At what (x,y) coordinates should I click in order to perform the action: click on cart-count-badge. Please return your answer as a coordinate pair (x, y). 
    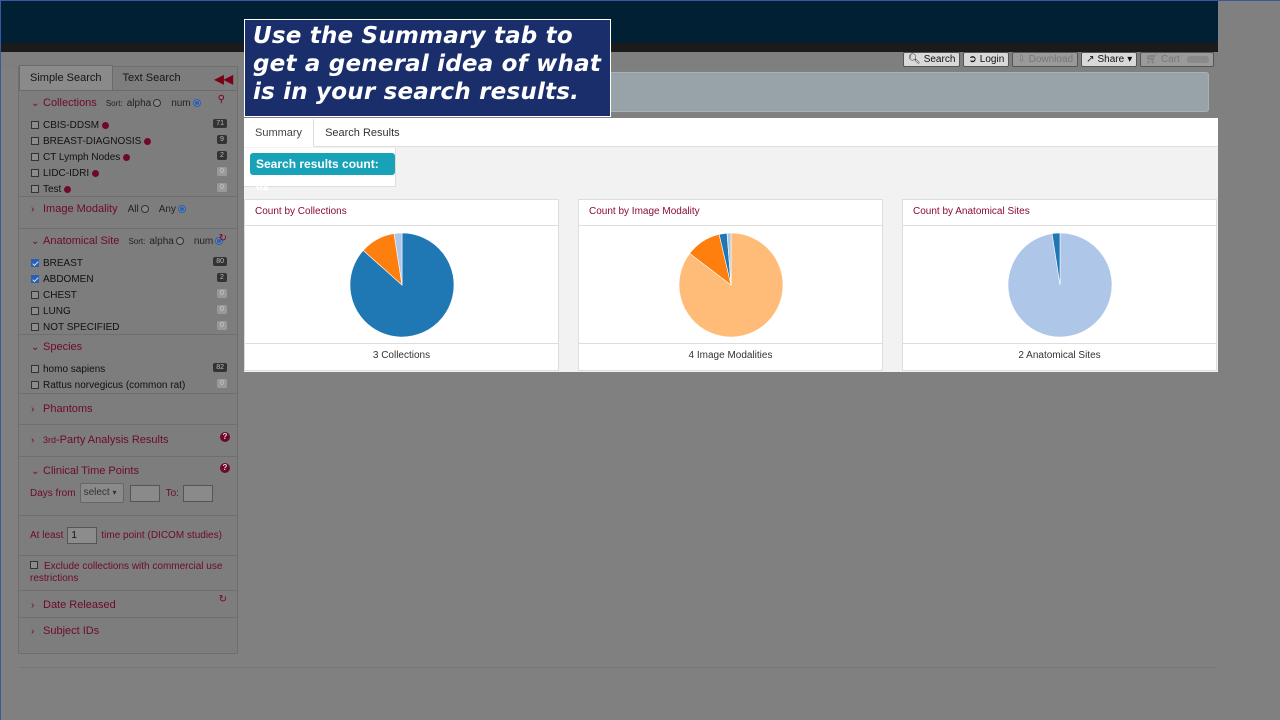
    Looking at the image, I should click on (1197, 59).